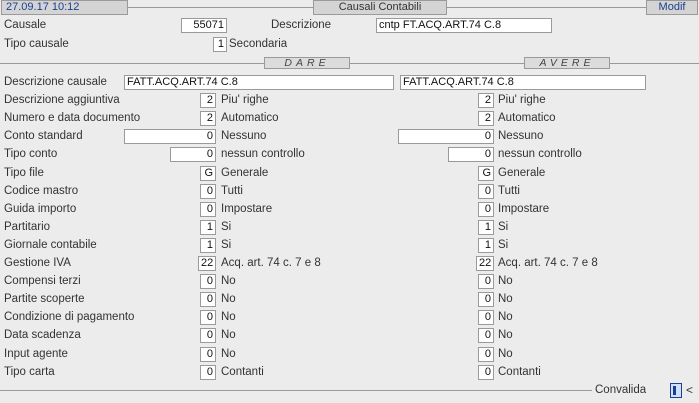 Image resolution: width=699 pixels, height=403 pixels. Describe the element at coordinates (24, 173) in the screenshot. I see `row-label: Tipo file` at that location.